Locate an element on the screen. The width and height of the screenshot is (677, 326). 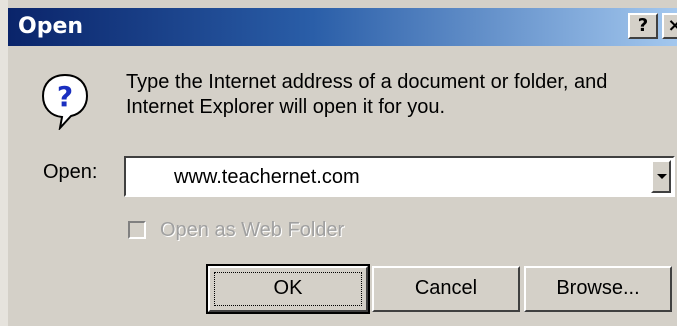
web-folder-label: Open as Web Folder is located at coordinates (252, 230).